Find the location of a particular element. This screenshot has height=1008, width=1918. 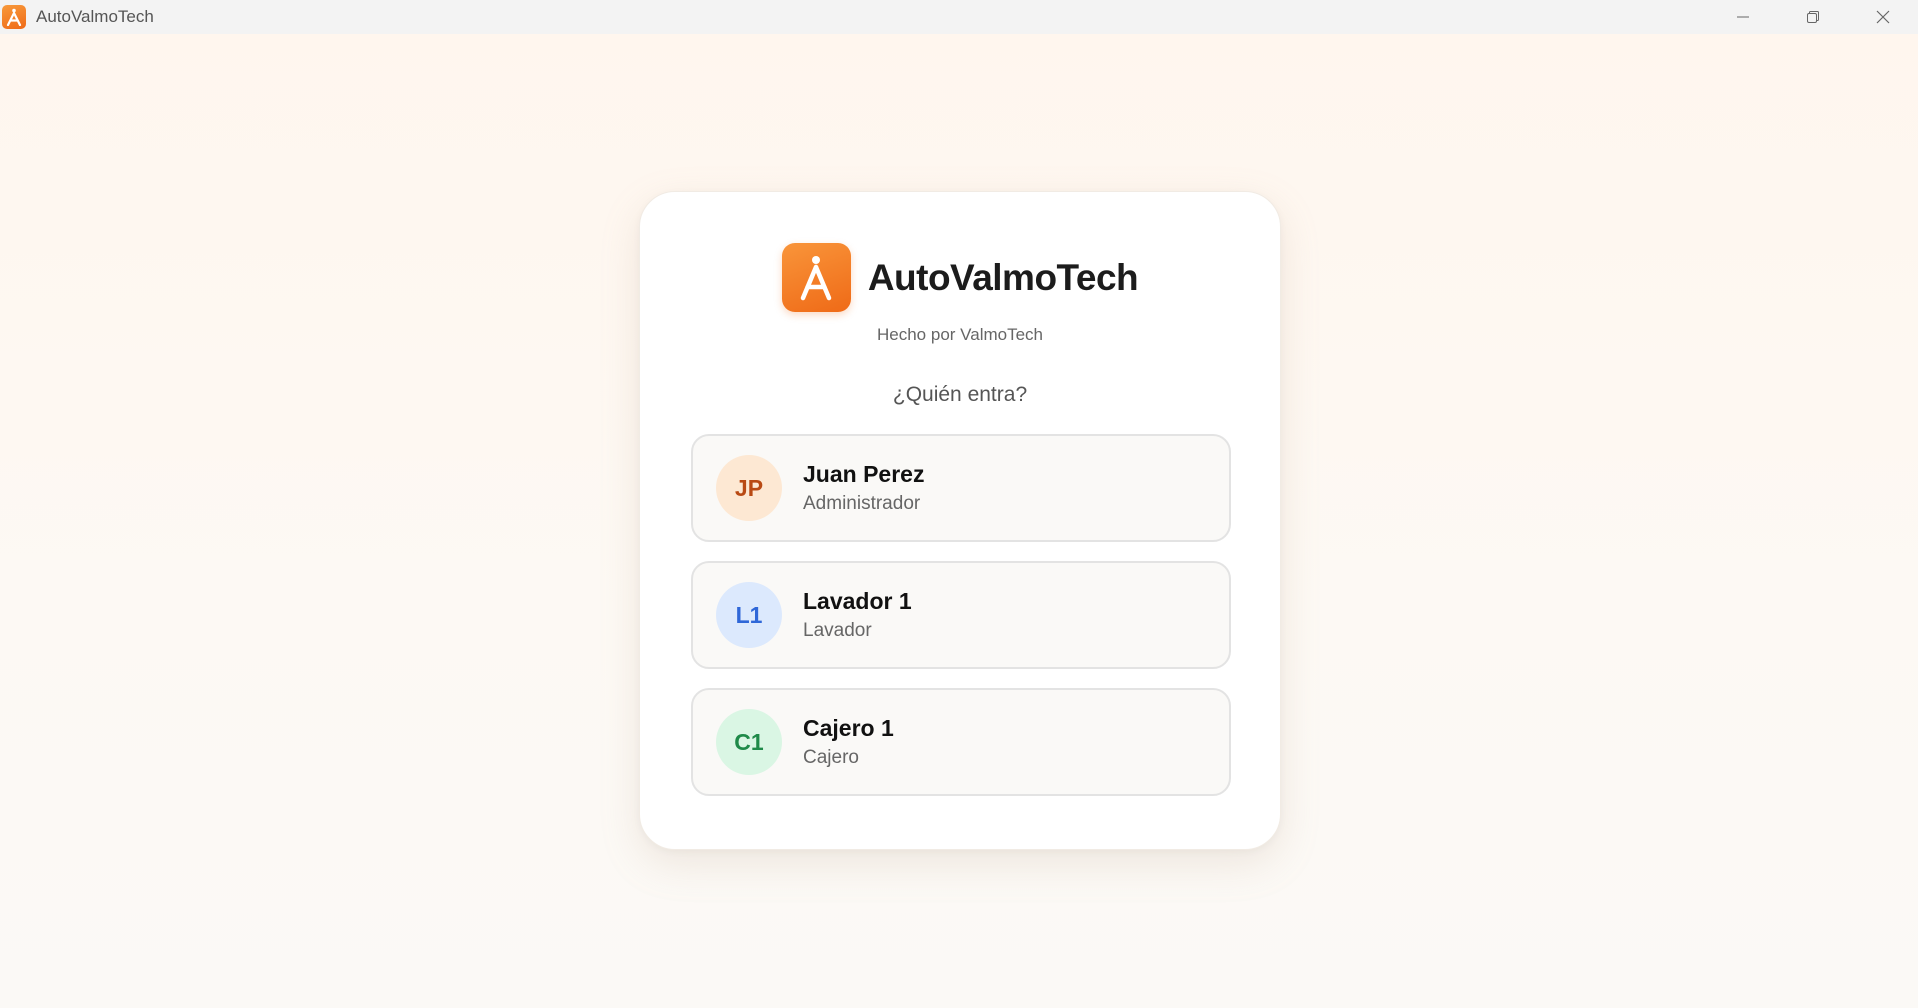

user-role: Cajero is located at coordinates (831, 757).